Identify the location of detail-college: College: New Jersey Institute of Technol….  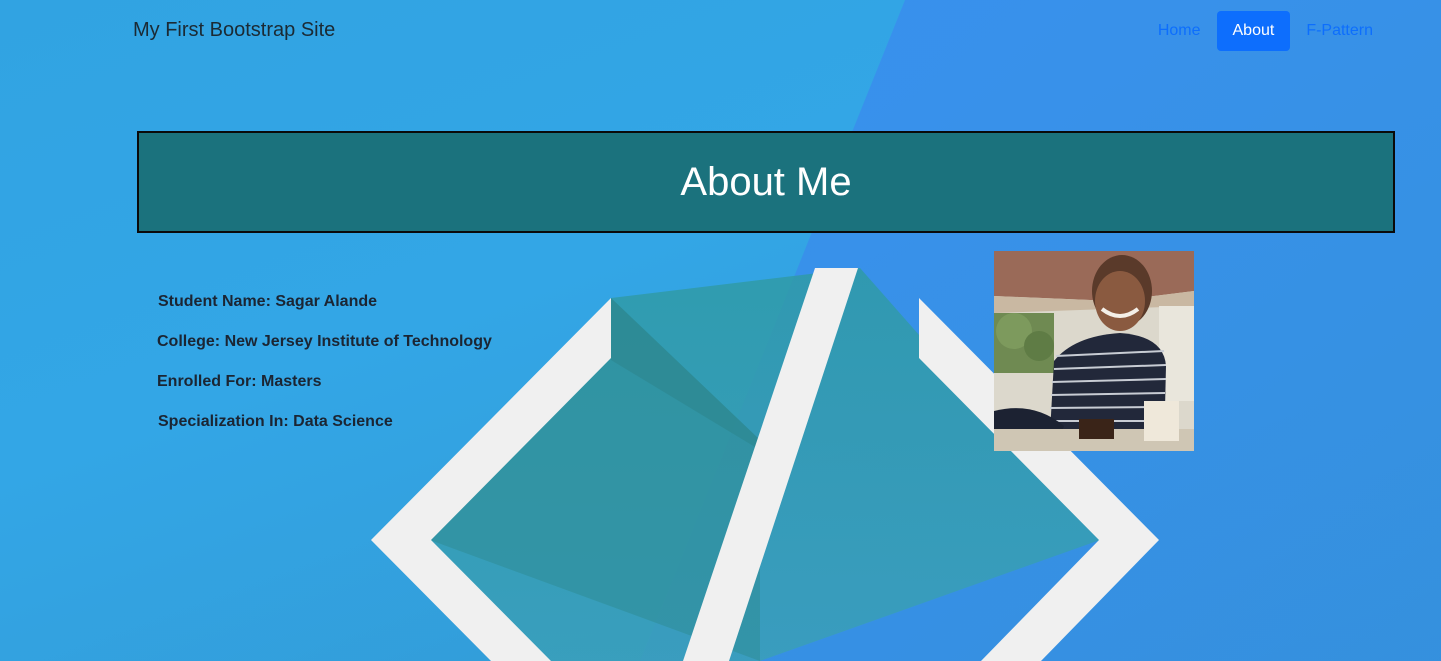
(324, 341).